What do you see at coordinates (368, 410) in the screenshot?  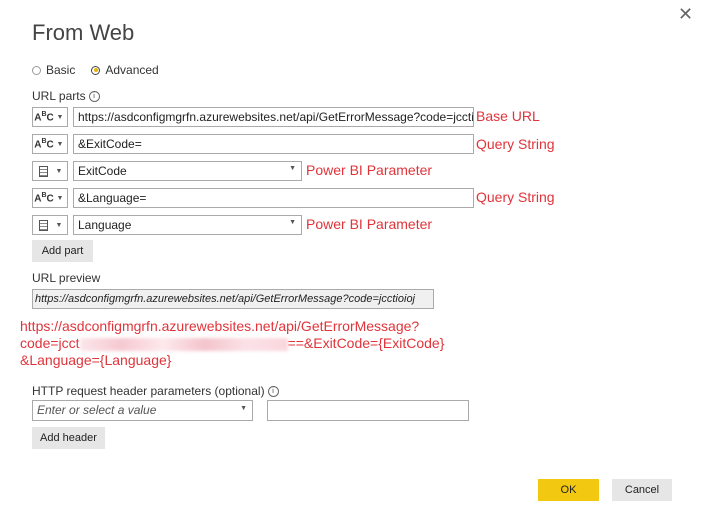 I see `header-value-input` at bounding box center [368, 410].